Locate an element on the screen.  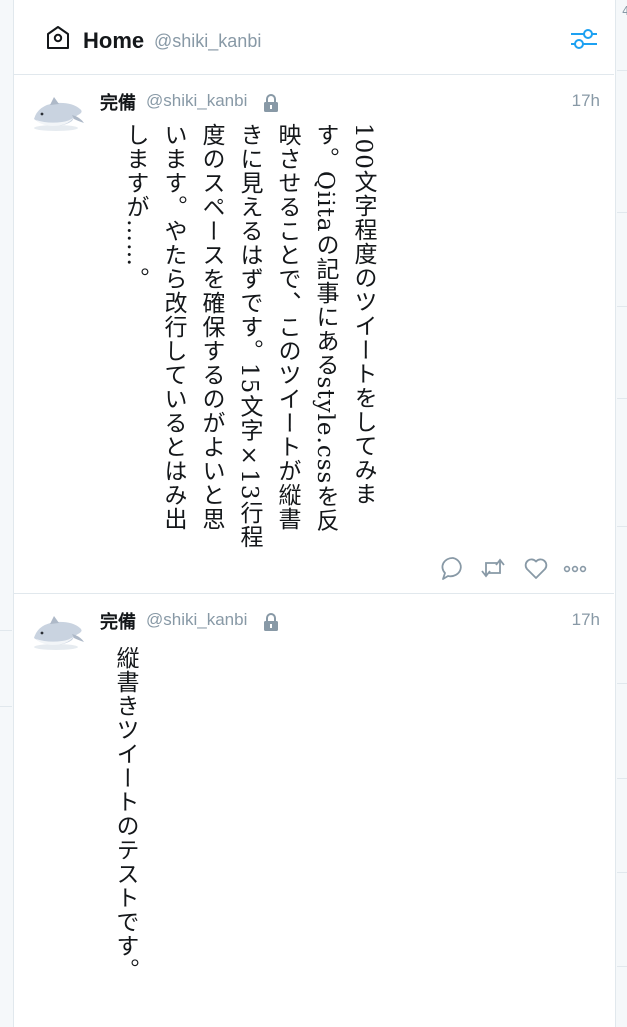
column-header: Home @shiki_kanbi is located at coordinates (314, 37).